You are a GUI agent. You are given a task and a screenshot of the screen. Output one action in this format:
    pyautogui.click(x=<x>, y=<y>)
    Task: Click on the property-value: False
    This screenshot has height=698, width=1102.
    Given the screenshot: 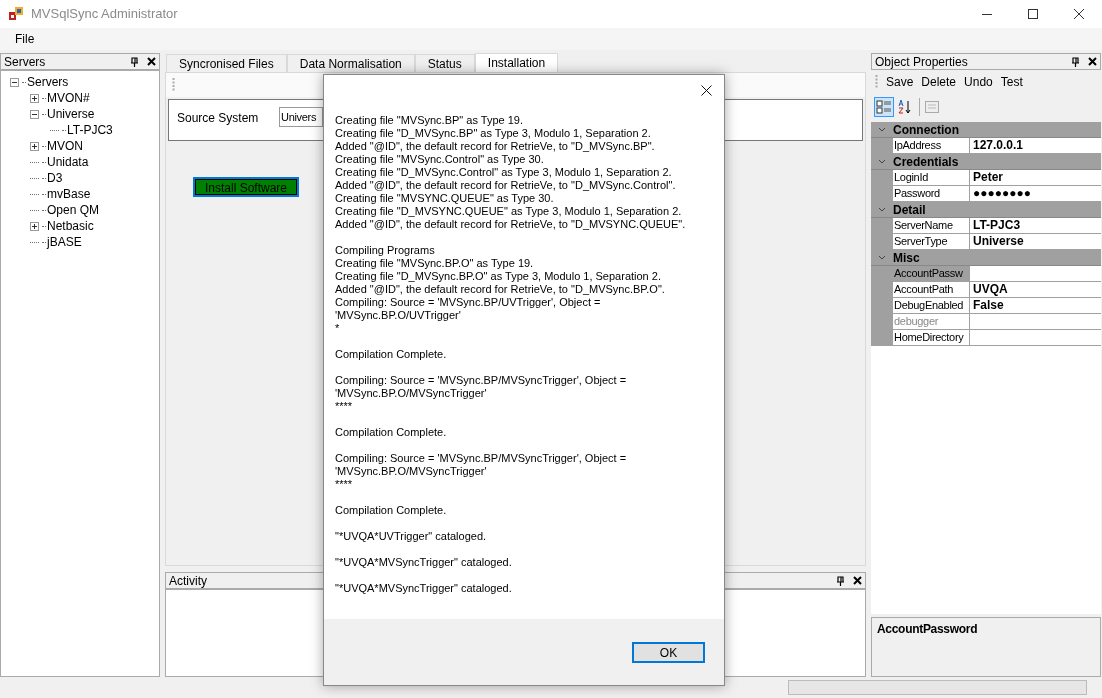 What is the action you would take?
    pyautogui.click(x=1035, y=306)
    